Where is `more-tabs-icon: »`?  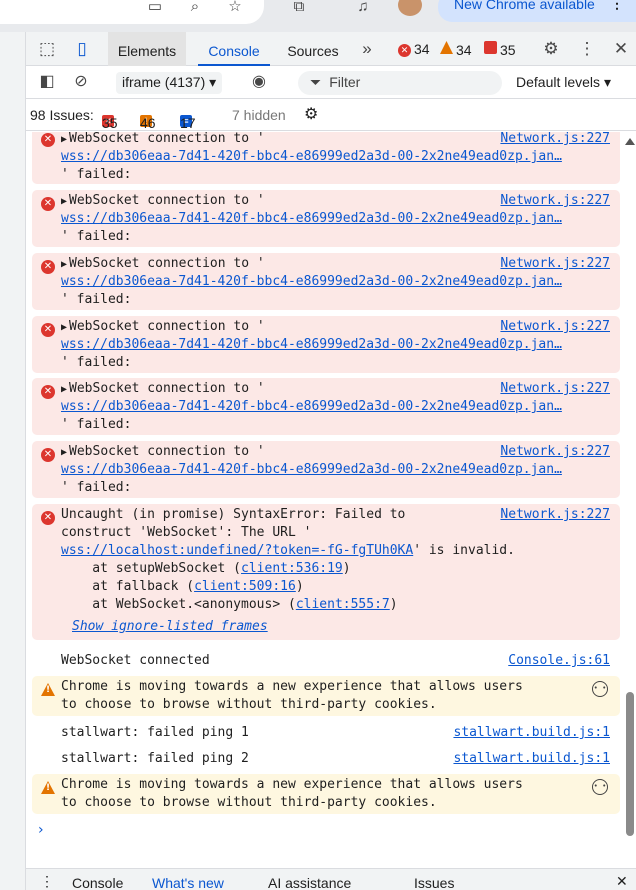
more-tabs-icon: » is located at coordinates (367, 49).